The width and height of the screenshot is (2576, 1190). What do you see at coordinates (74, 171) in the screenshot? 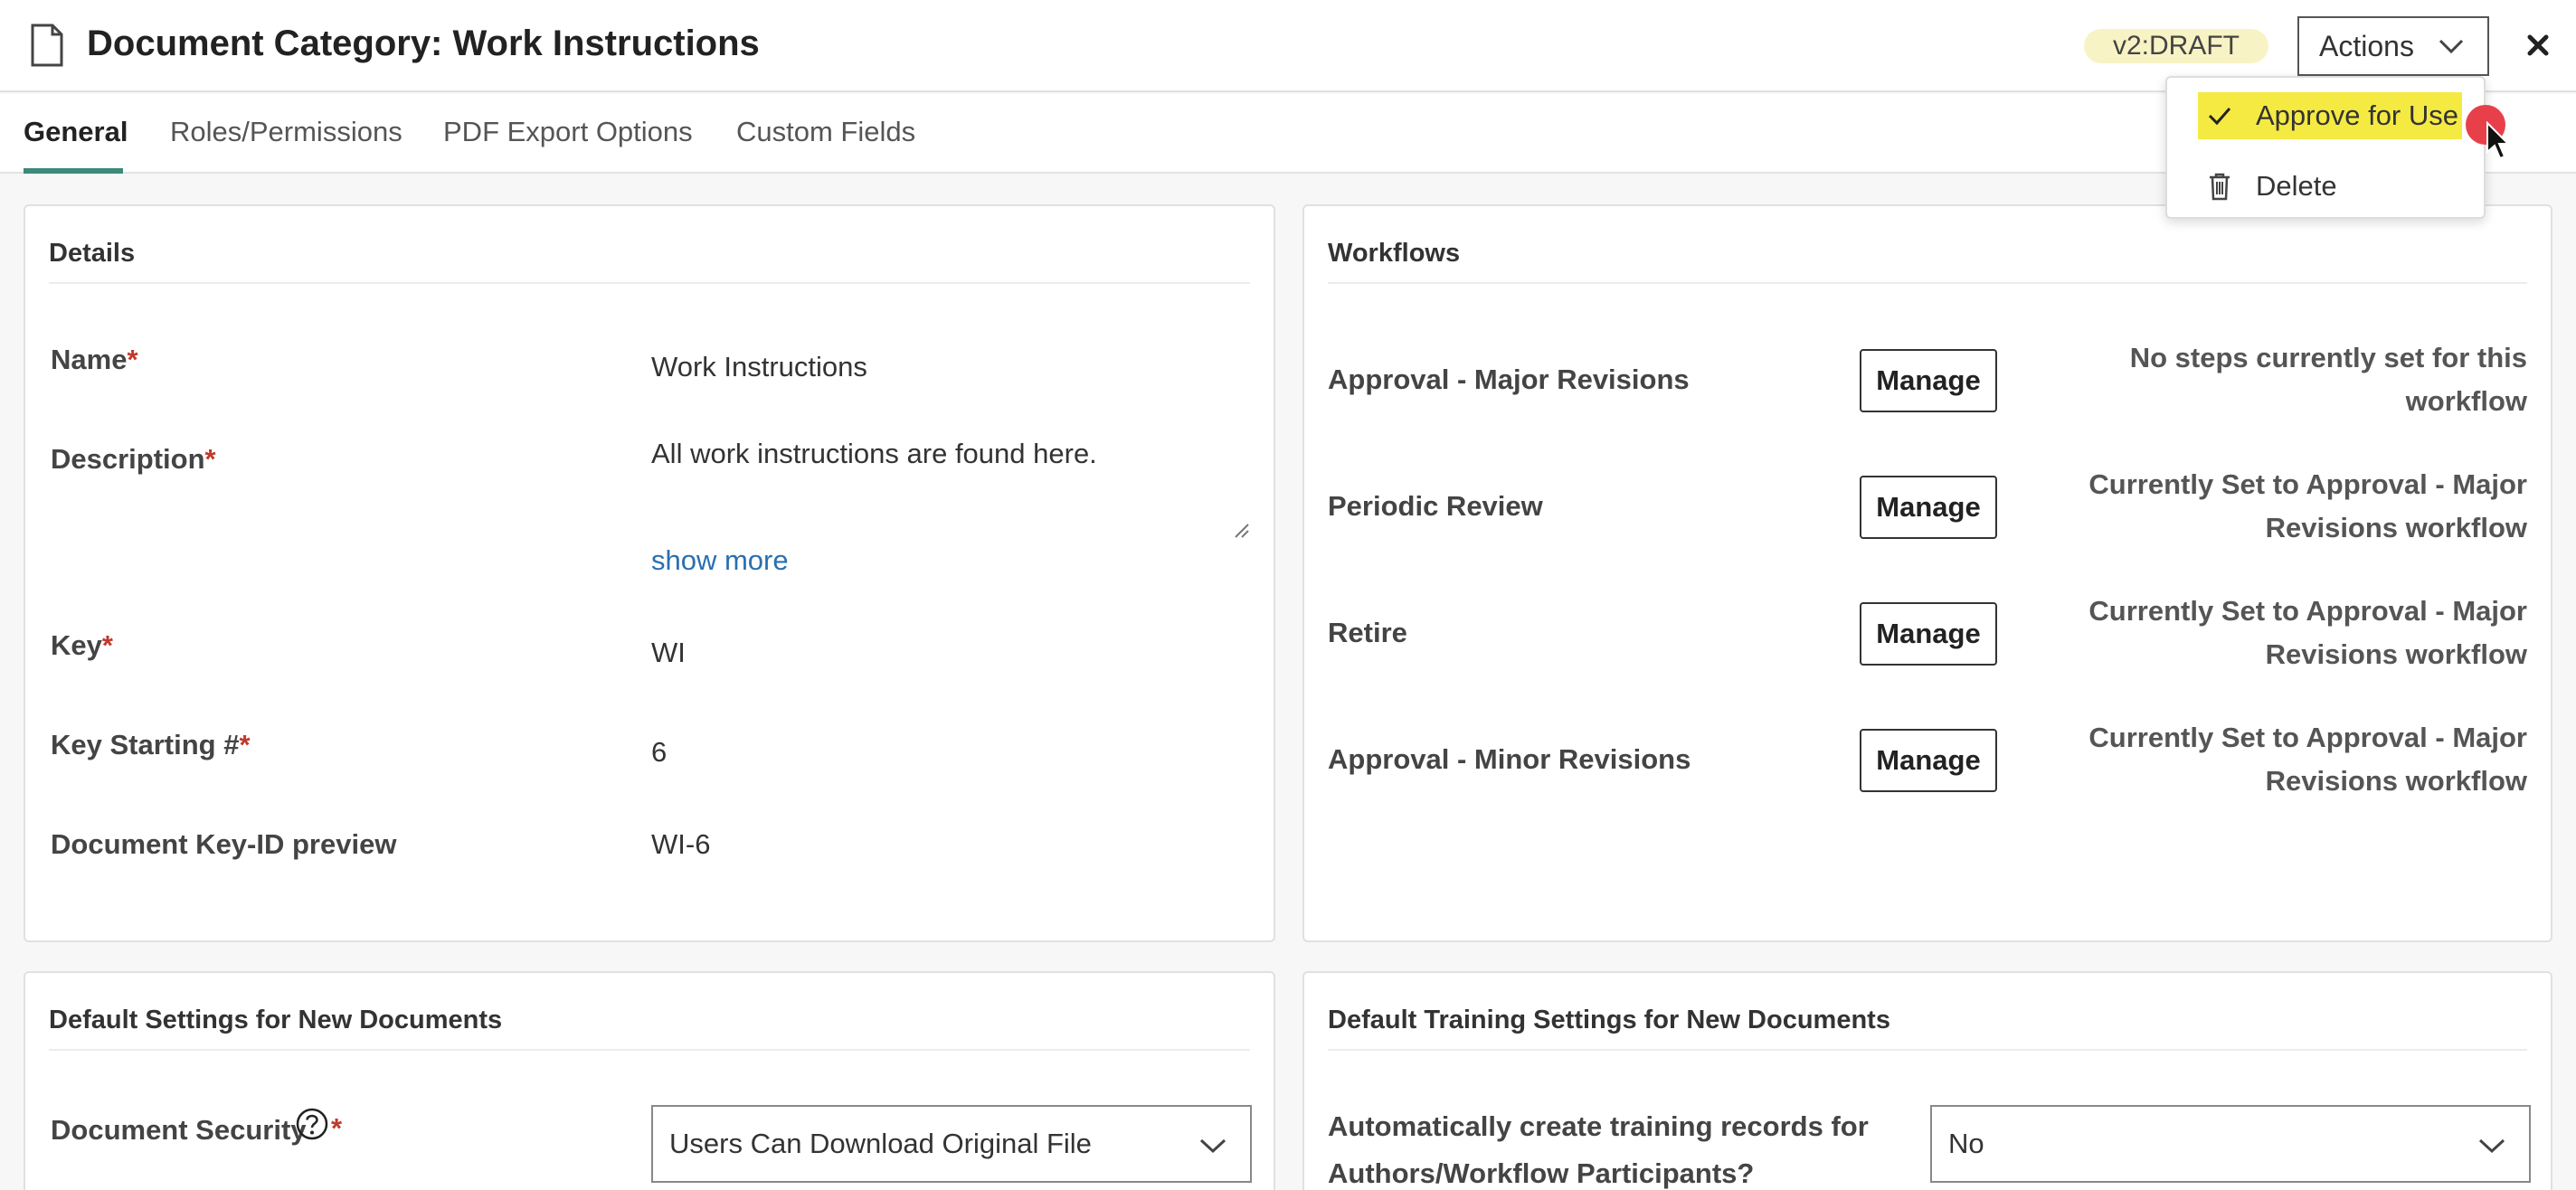
I see `active-tab-indicator` at bounding box center [74, 171].